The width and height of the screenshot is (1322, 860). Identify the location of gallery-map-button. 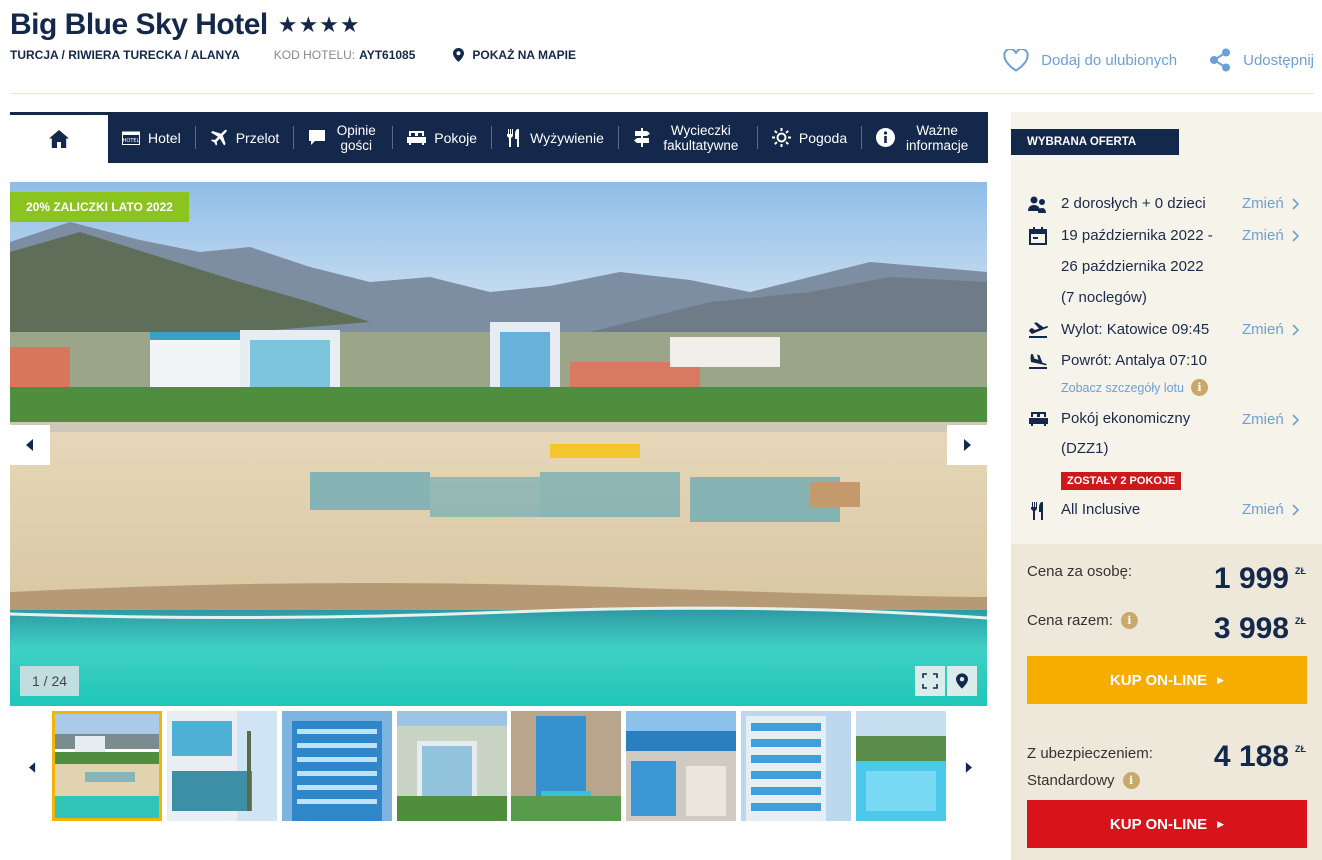
(962, 681).